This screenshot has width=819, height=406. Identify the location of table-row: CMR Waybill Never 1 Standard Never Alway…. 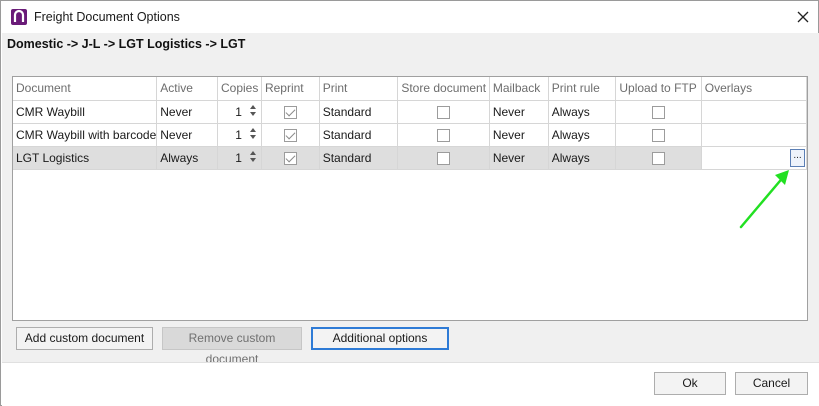
(410, 112).